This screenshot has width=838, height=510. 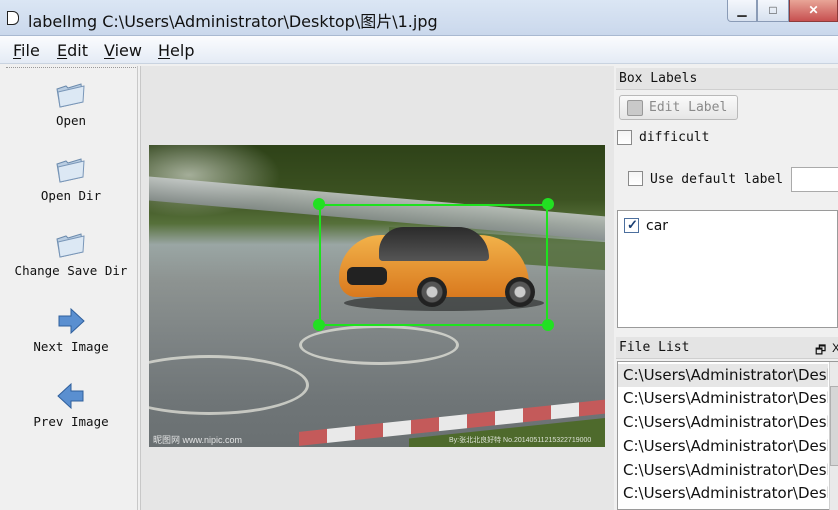 I want to click on next-image-button: Next Image, so click(x=71, y=330).